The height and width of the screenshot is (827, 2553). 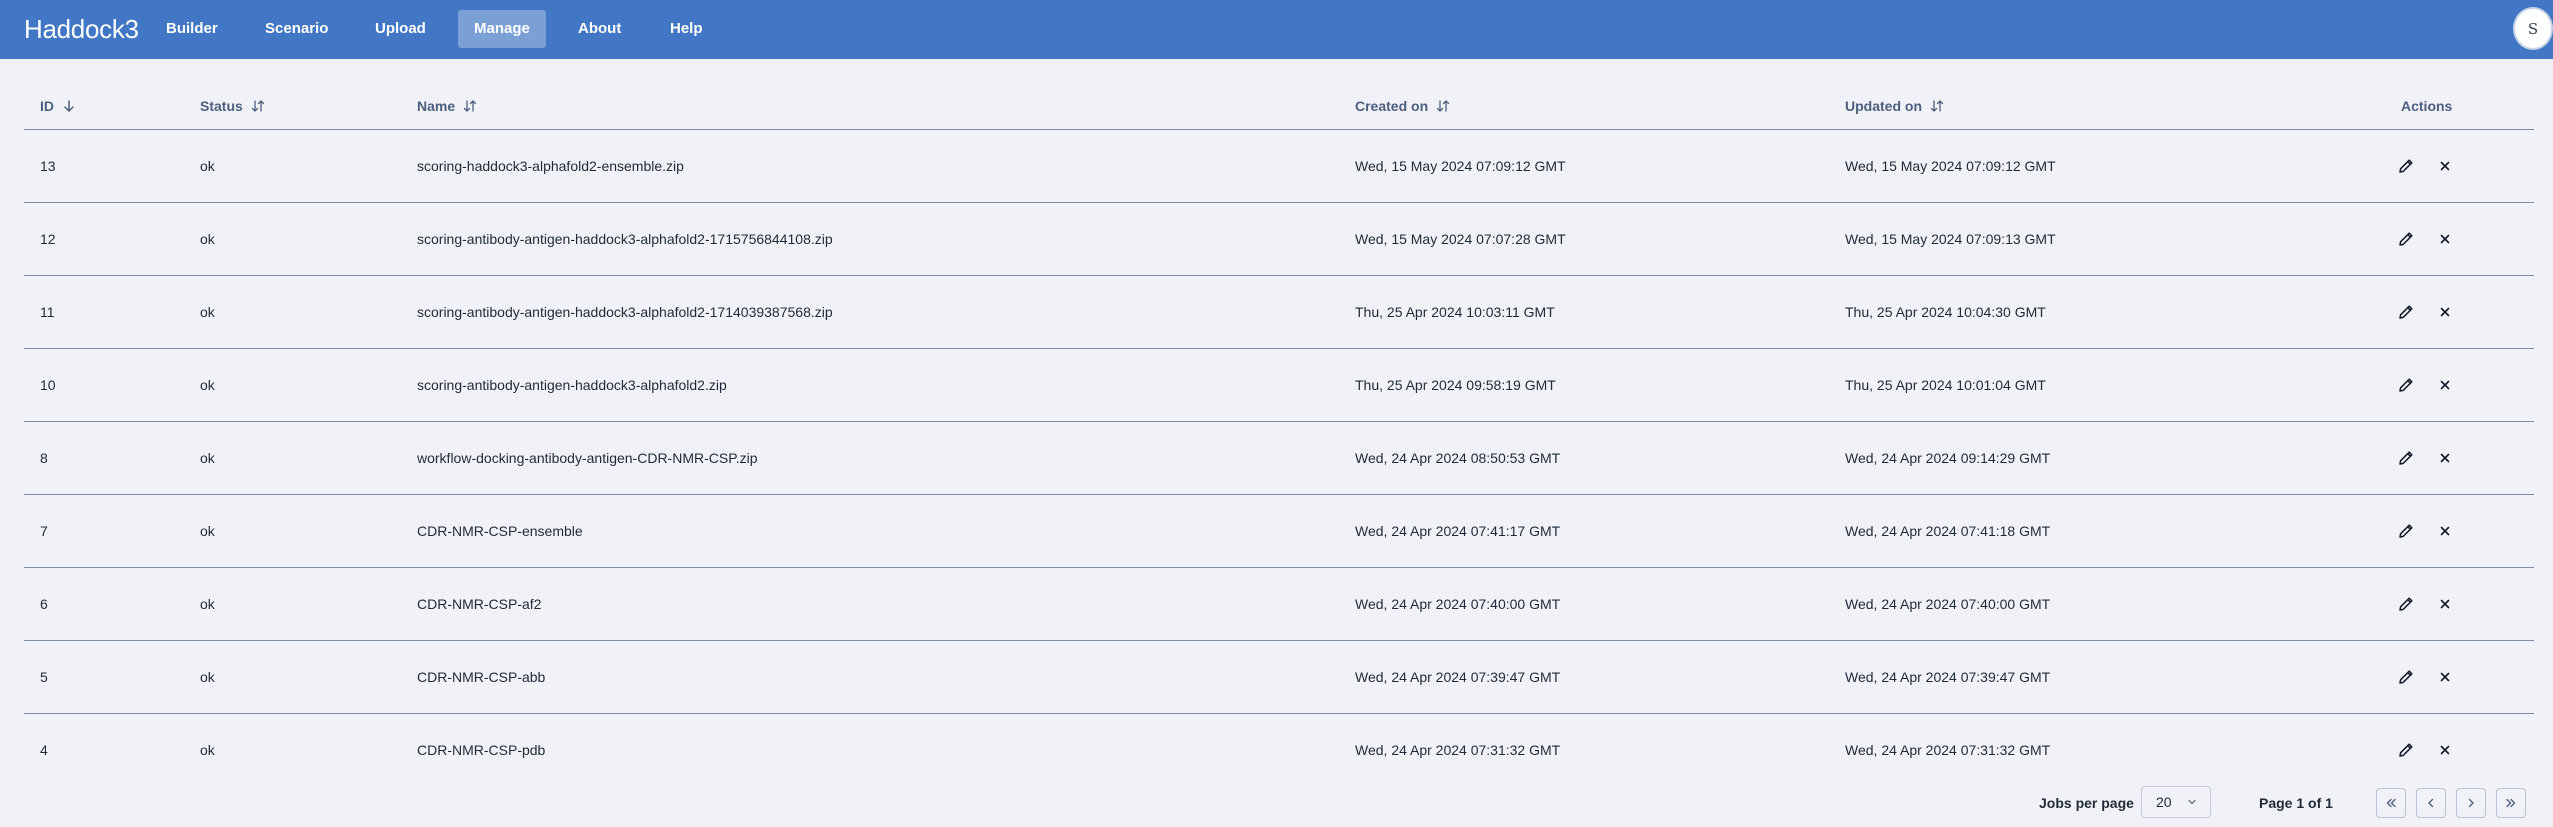 What do you see at coordinates (58, 106) in the screenshot?
I see `header-id: ID` at bounding box center [58, 106].